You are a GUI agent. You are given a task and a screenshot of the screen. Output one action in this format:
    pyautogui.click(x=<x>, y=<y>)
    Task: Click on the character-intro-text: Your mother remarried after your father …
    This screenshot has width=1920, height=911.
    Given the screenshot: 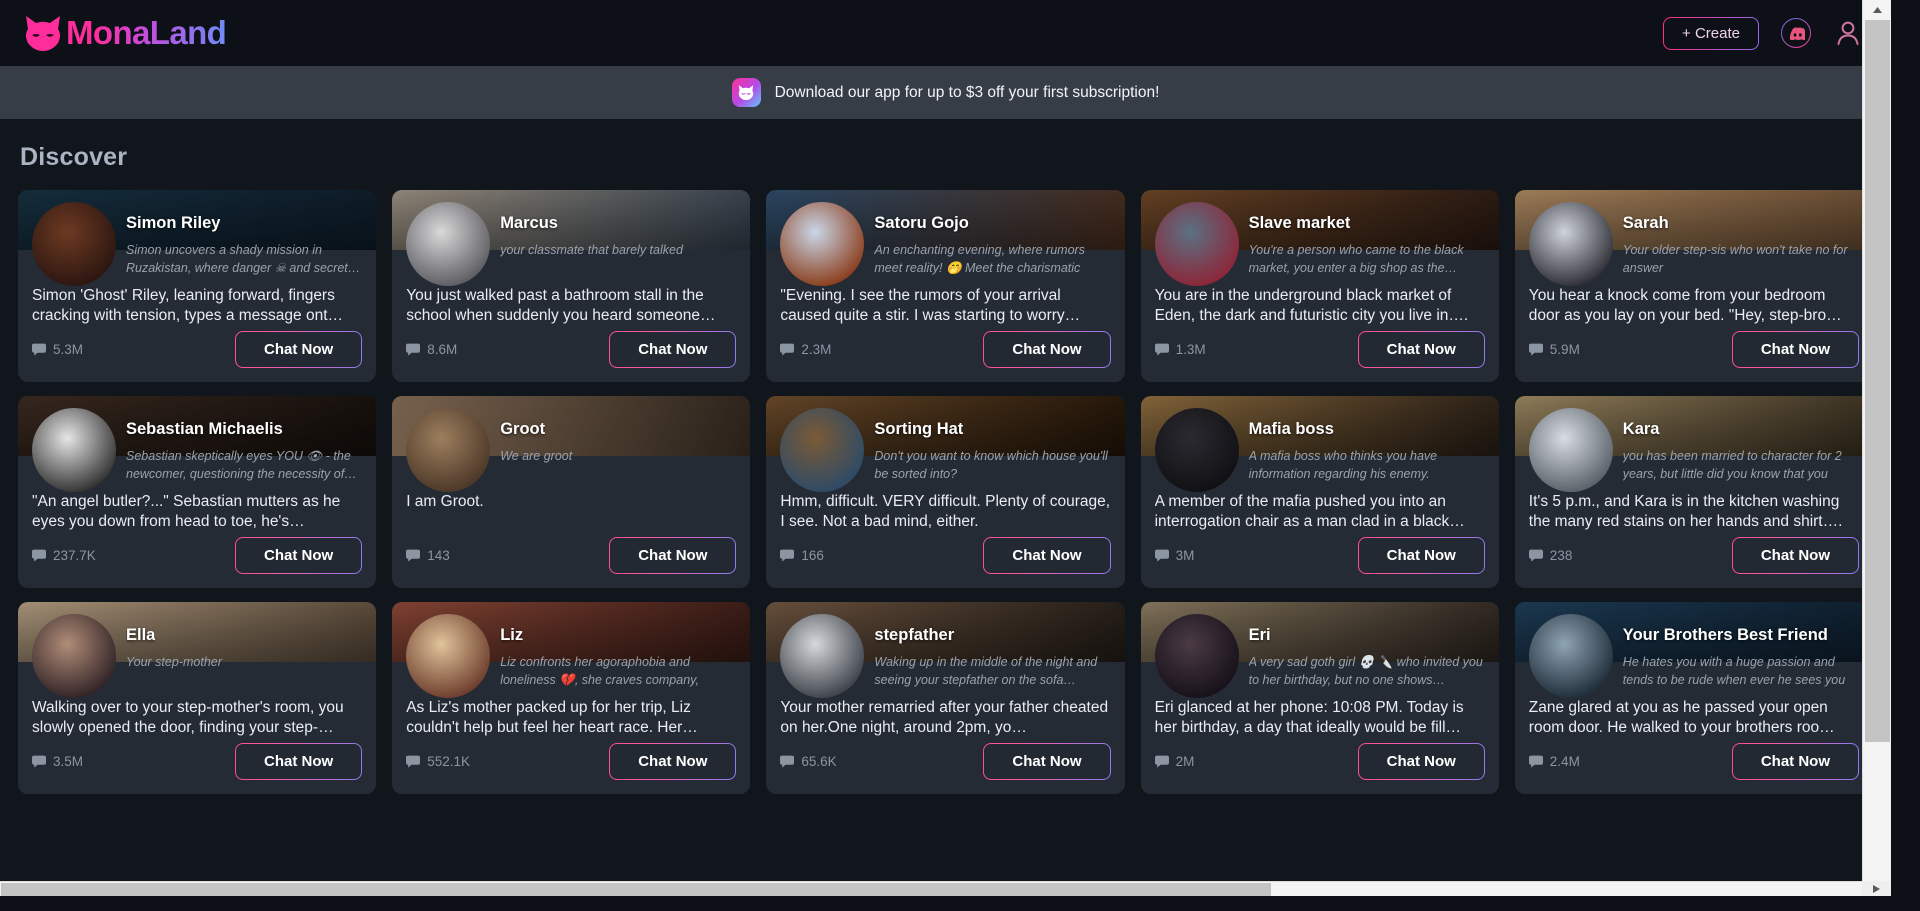 What is the action you would take?
    pyautogui.click(x=944, y=717)
    